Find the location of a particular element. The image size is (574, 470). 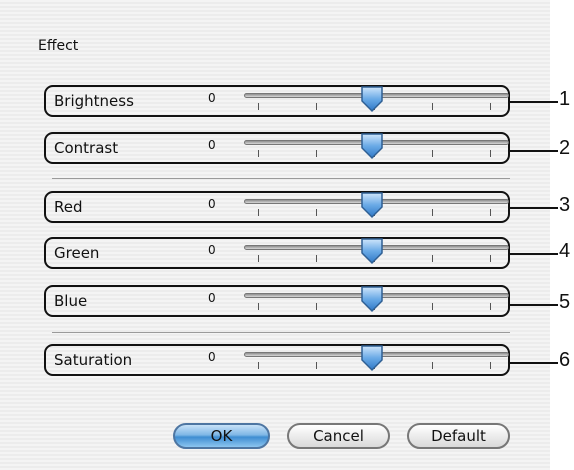

cancel-button: Cancel is located at coordinates (338, 436).